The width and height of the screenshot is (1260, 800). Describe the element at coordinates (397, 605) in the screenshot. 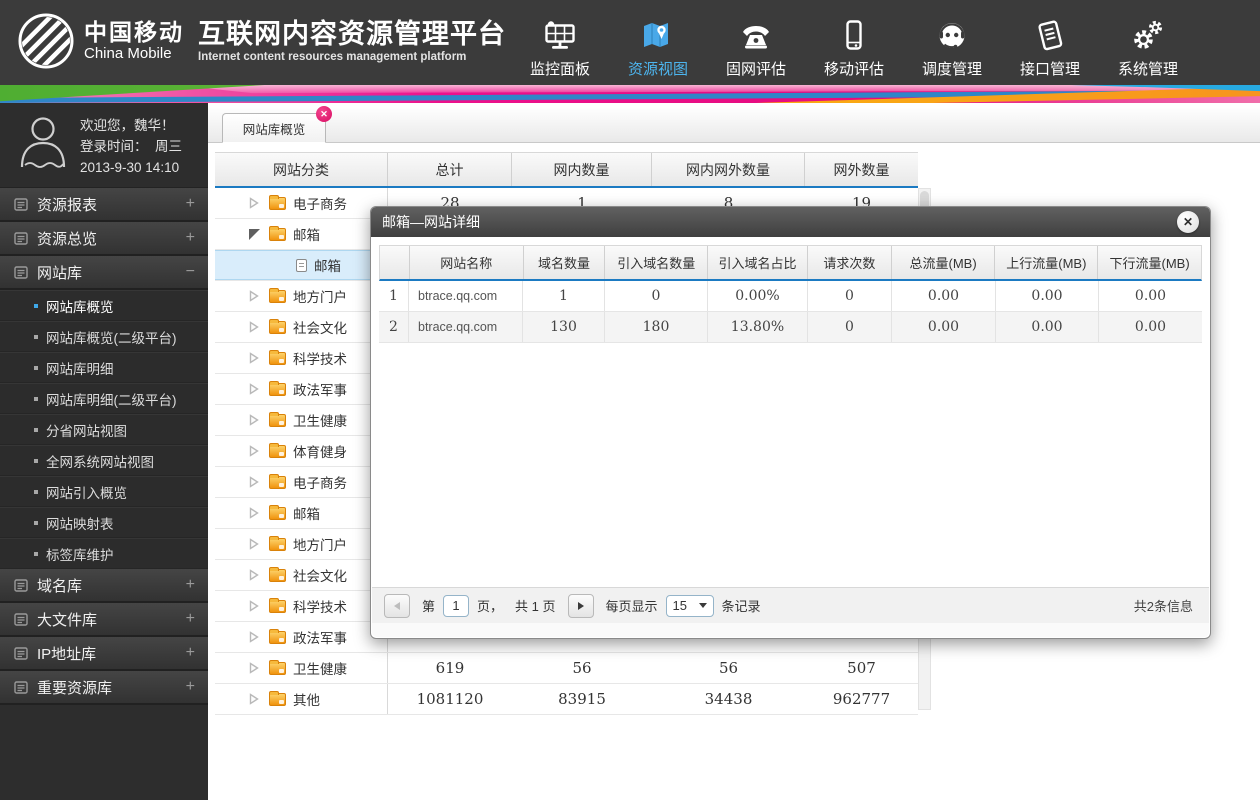

I see `prev-page-button` at that location.